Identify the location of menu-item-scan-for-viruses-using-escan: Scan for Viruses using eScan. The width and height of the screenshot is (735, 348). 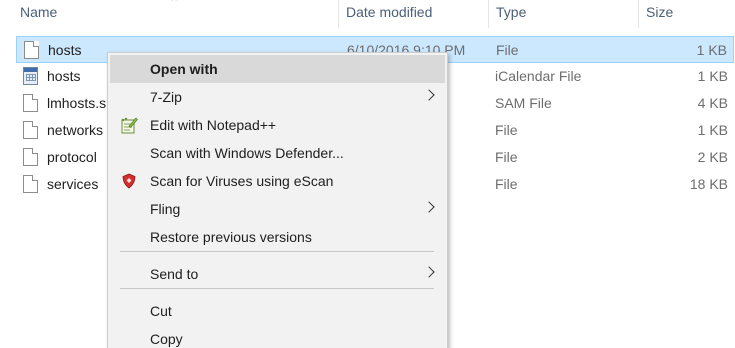
(277, 181).